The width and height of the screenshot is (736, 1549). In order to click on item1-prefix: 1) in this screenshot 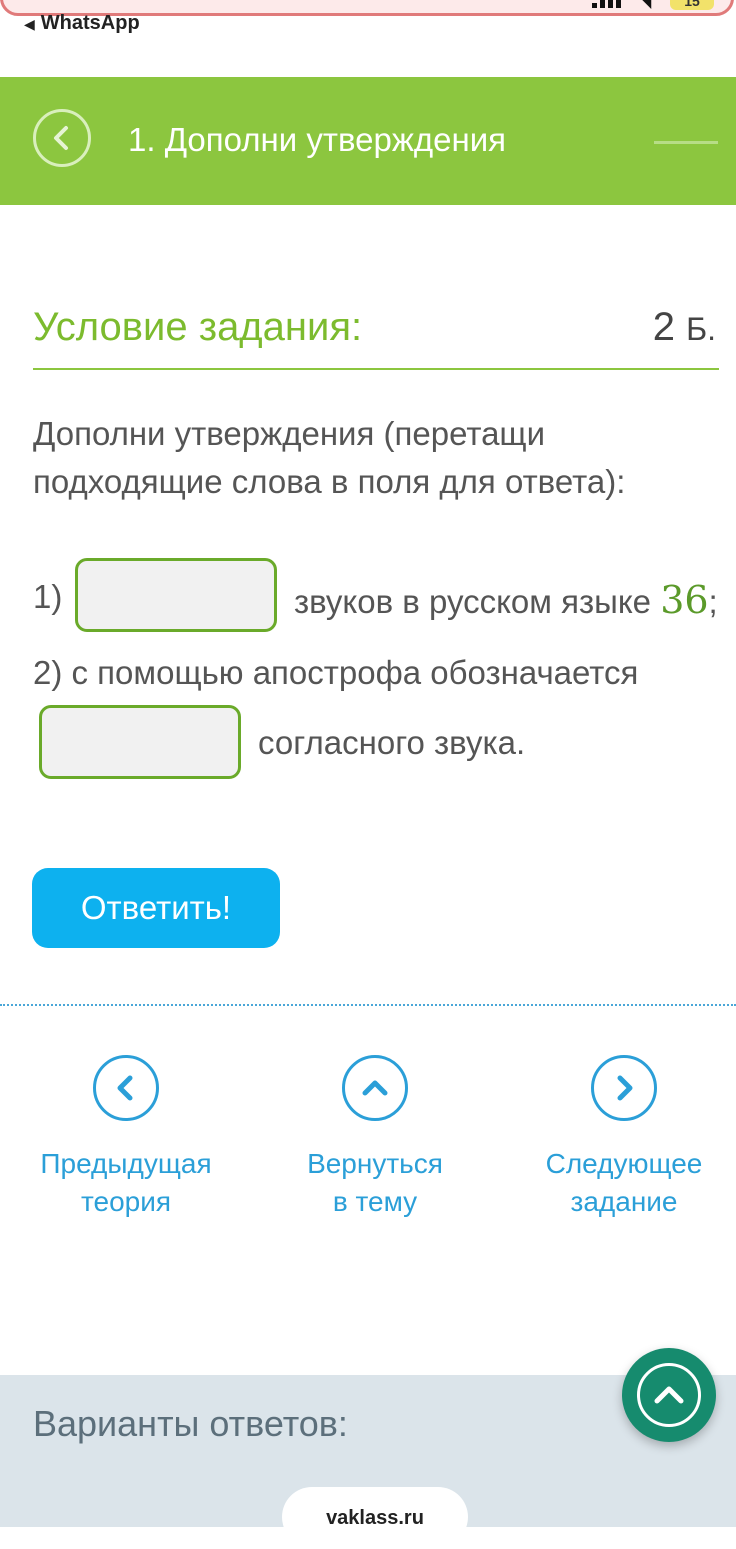, I will do `click(48, 596)`.